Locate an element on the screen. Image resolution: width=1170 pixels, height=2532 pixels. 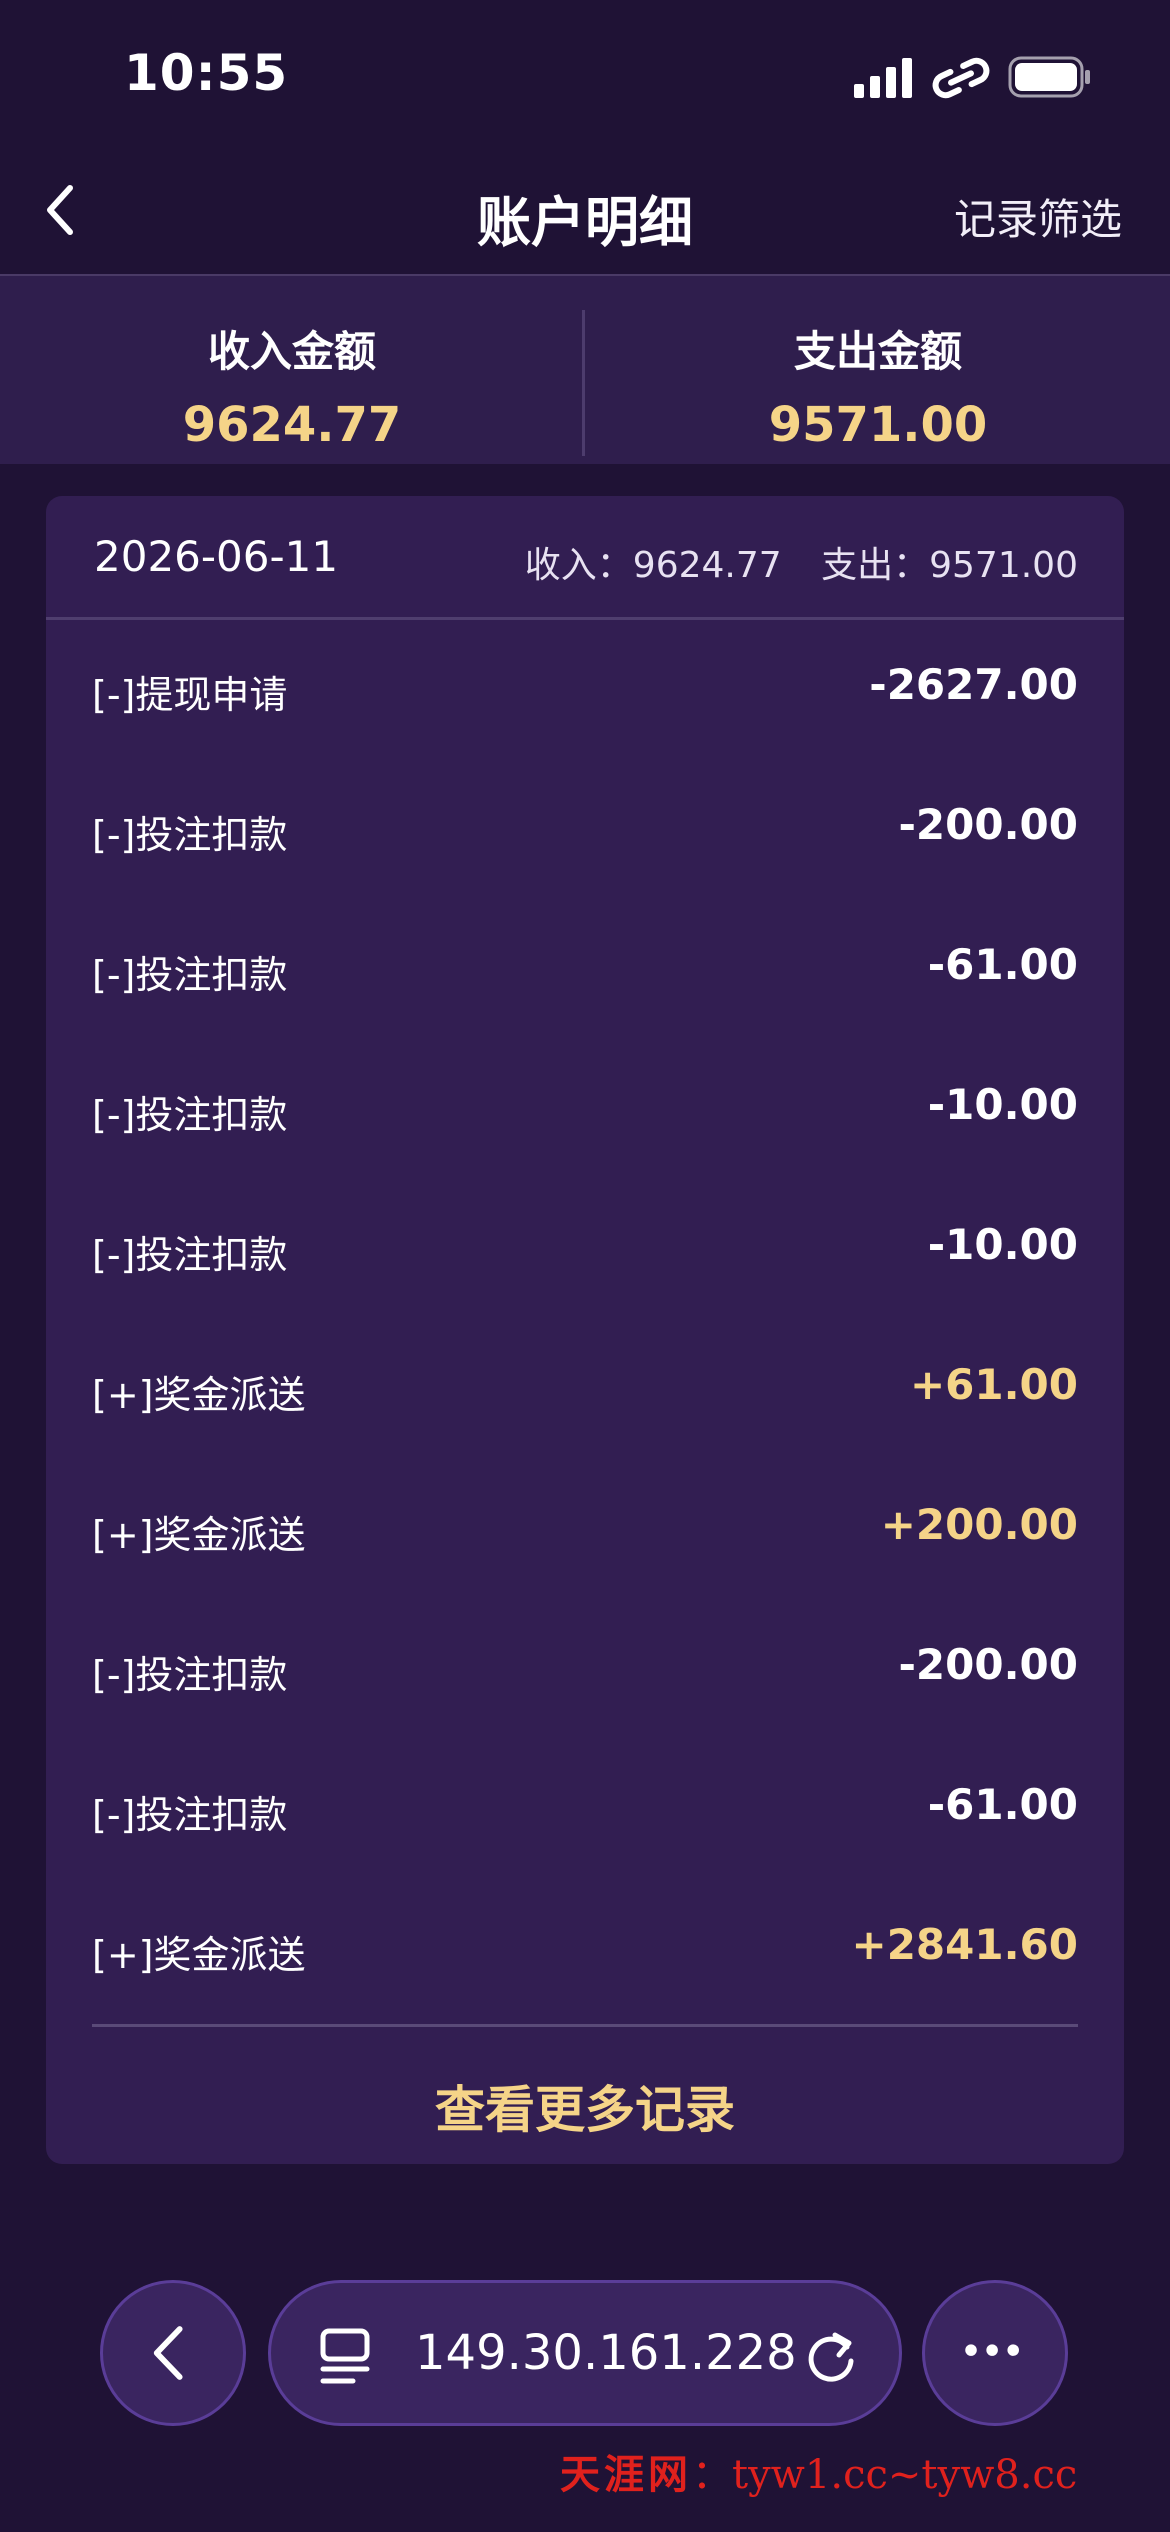
transaction-amount: +2841.60 is located at coordinates (965, 1944).